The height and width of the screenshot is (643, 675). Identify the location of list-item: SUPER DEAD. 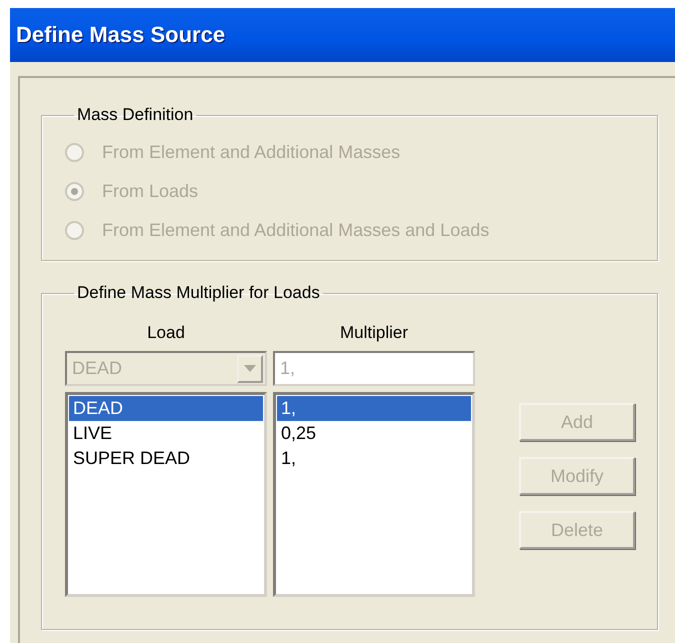
(166, 458).